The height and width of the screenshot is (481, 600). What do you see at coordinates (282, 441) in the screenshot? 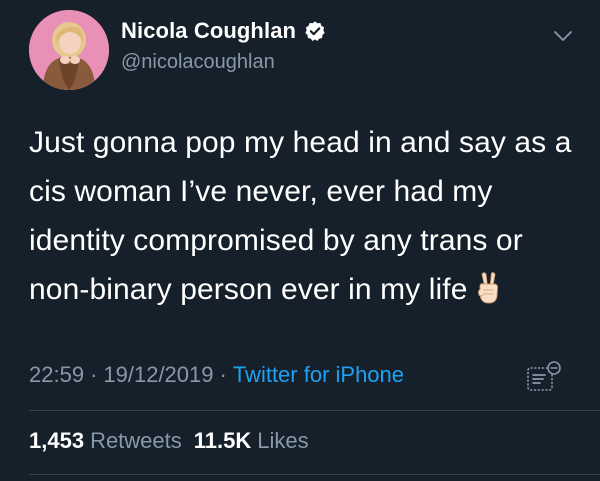
I see `likes-label: Likes` at bounding box center [282, 441].